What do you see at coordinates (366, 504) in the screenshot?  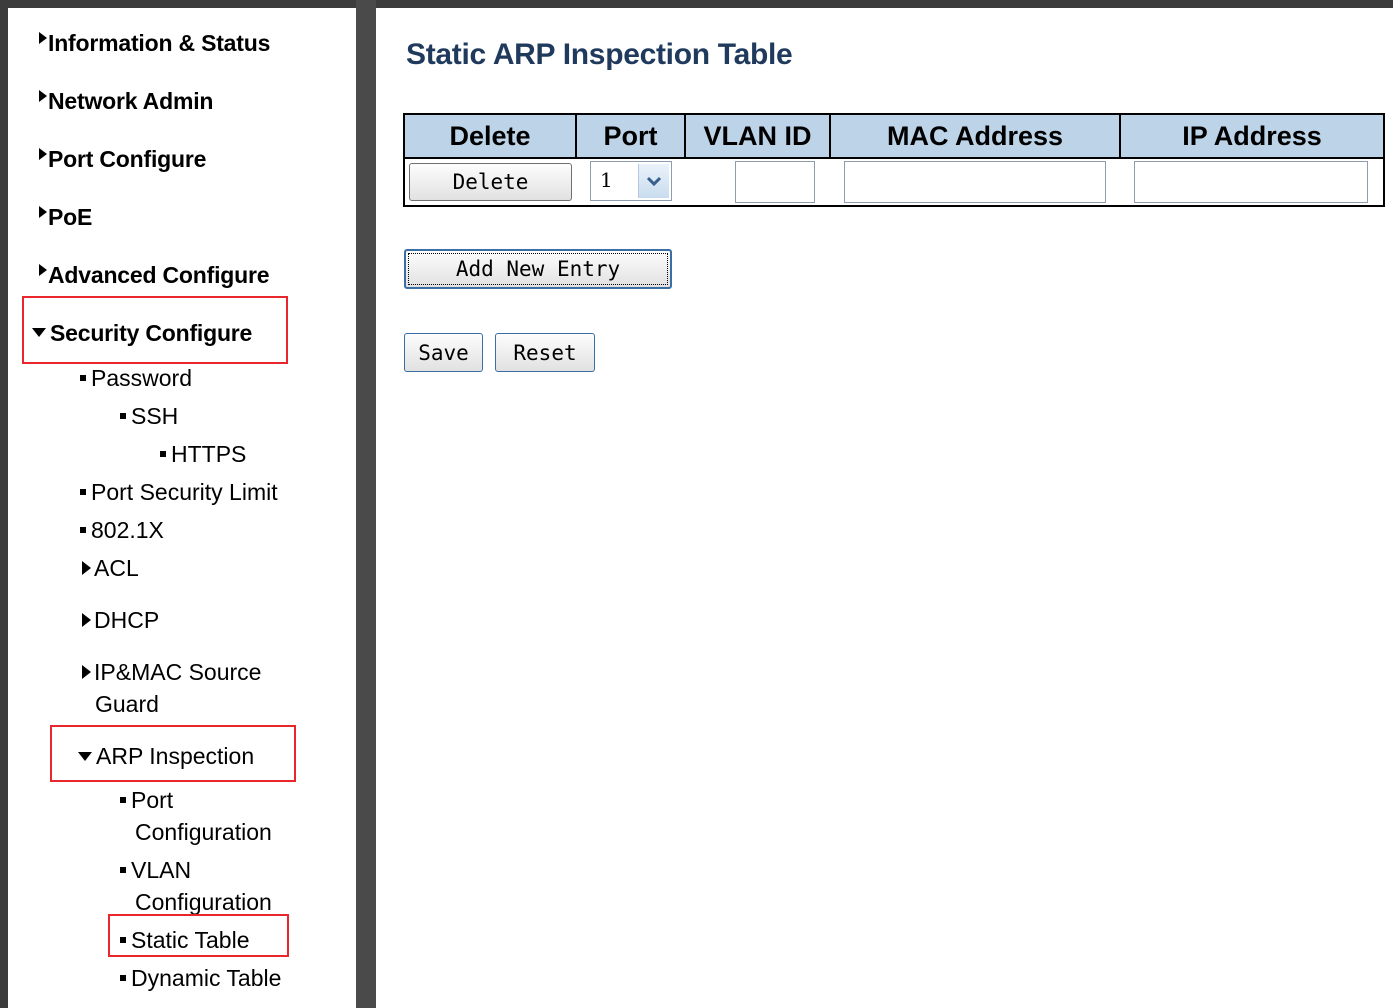 I see `frame-divider` at bounding box center [366, 504].